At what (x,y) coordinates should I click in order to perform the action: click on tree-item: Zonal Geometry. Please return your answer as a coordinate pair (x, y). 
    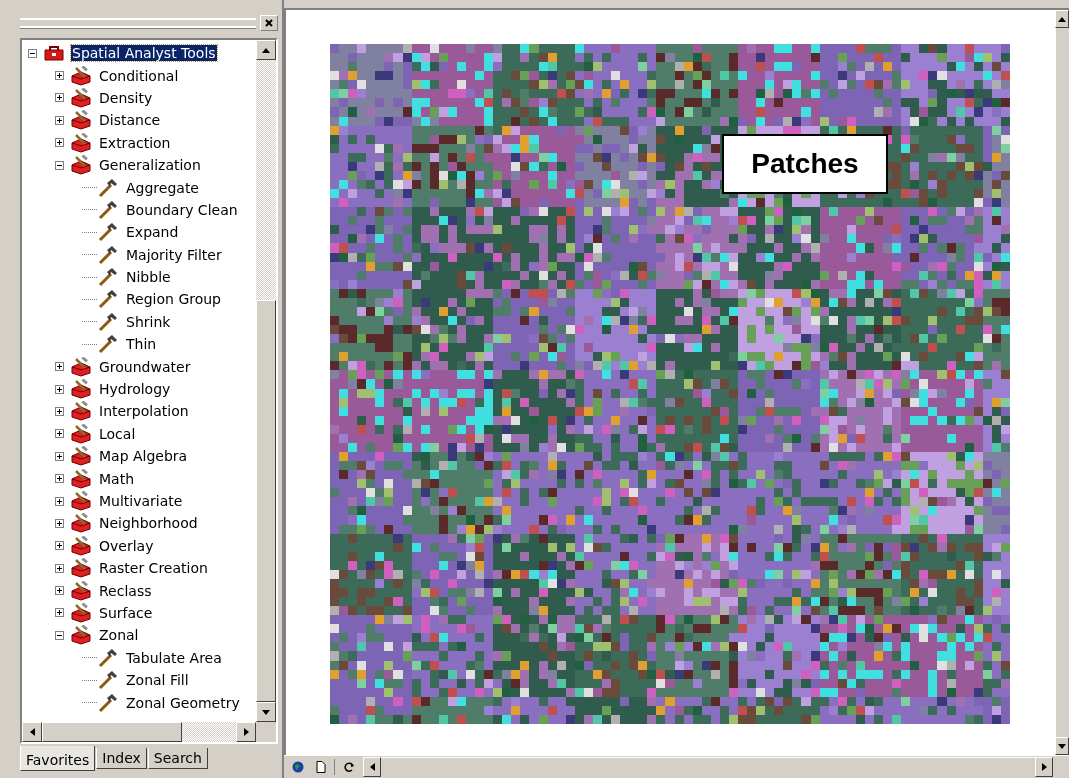
    Looking at the image, I should click on (183, 702).